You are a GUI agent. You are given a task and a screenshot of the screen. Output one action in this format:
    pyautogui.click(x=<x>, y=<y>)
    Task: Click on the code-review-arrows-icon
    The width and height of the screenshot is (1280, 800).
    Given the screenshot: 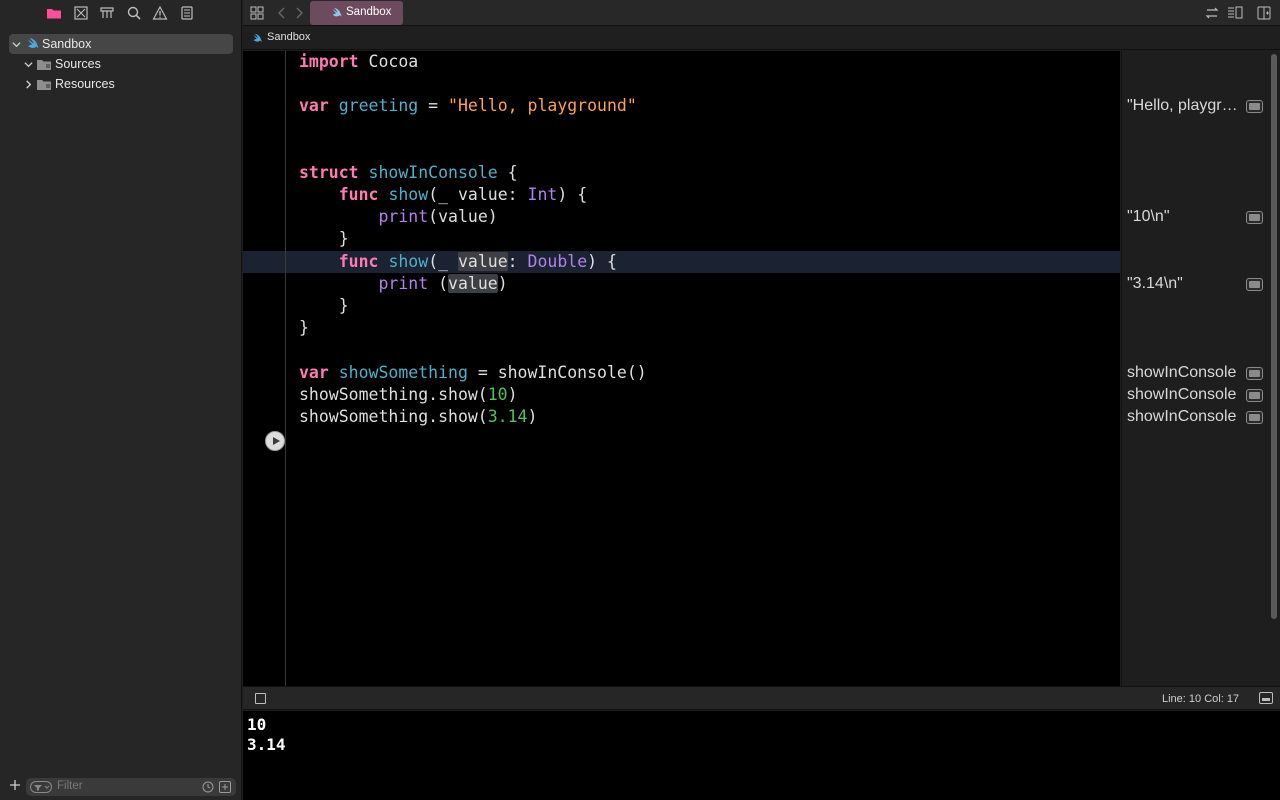 What is the action you would take?
    pyautogui.click(x=1212, y=13)
    